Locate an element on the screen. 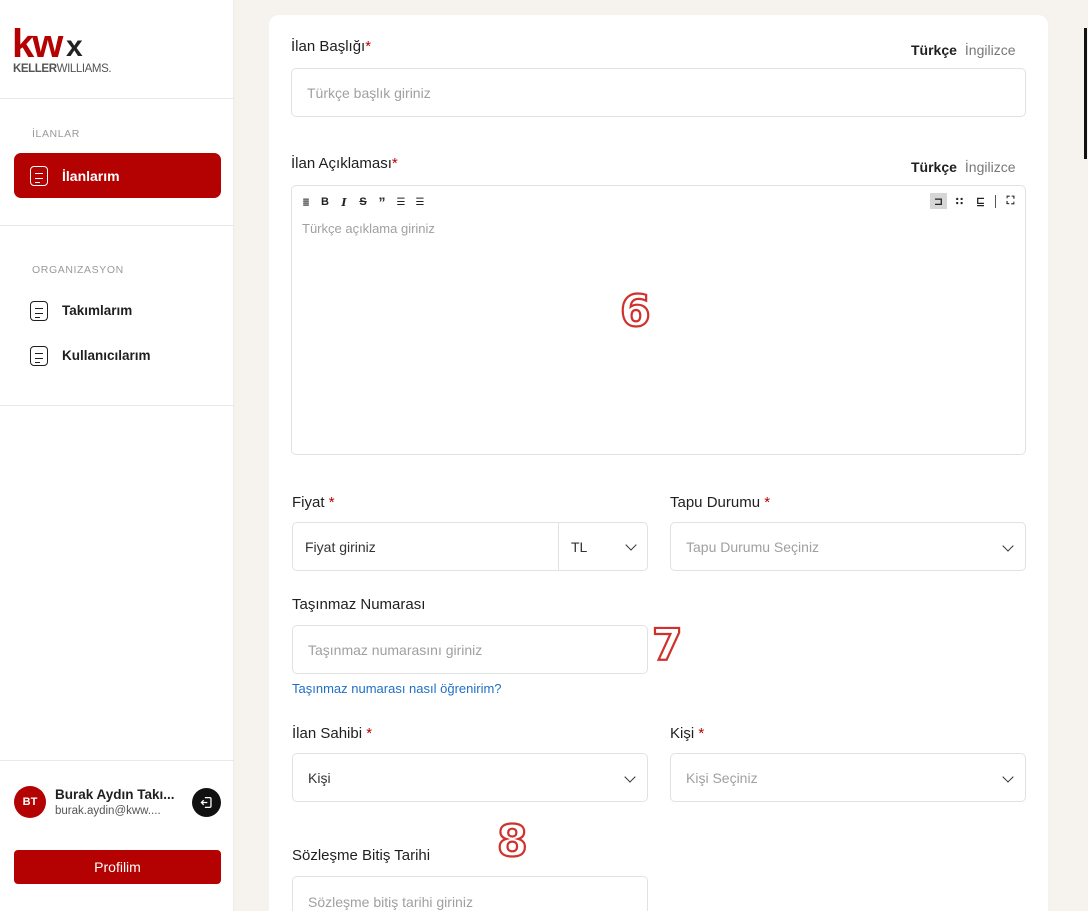 The width and height of the screenshot is (1088, 911). editor-toolbar: ≣ B I S ” ☰ ☰ is located at coordinates (363, 202).